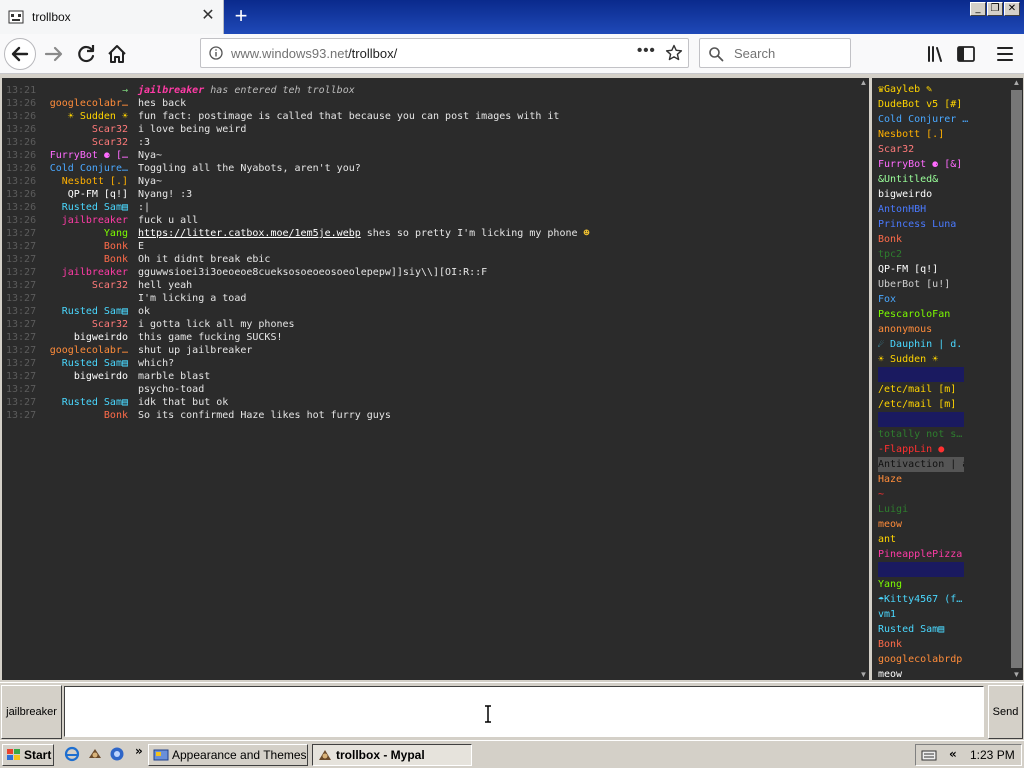 This screenshot has height=768, width=1024. Describe the element at coordinates (863, 83) in the screenshot. I see `chat-scroll-up-arrow-icon: ▲` at that location.